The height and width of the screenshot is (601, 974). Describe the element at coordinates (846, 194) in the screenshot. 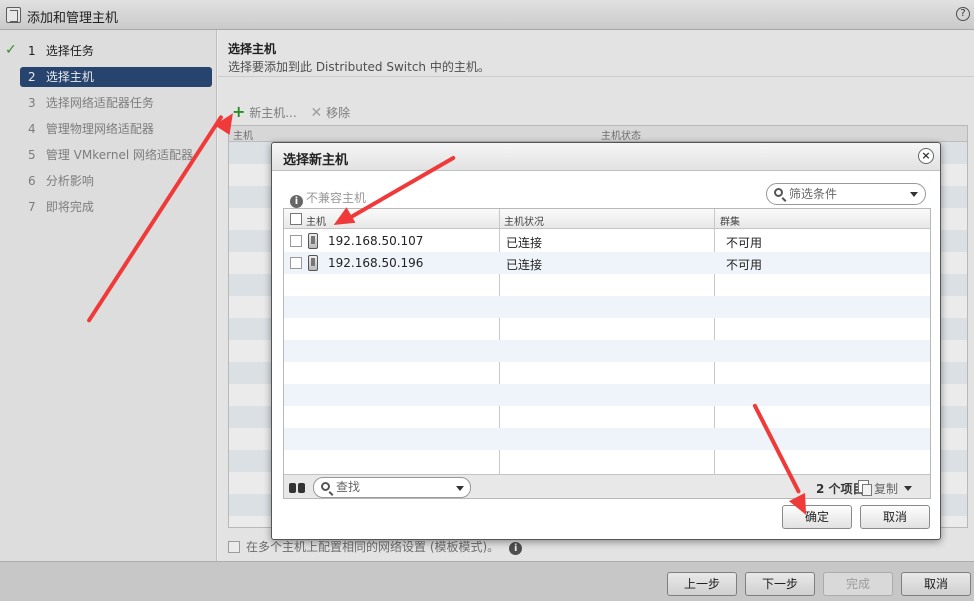

I see `filter-input: 筛选条件` at that location.